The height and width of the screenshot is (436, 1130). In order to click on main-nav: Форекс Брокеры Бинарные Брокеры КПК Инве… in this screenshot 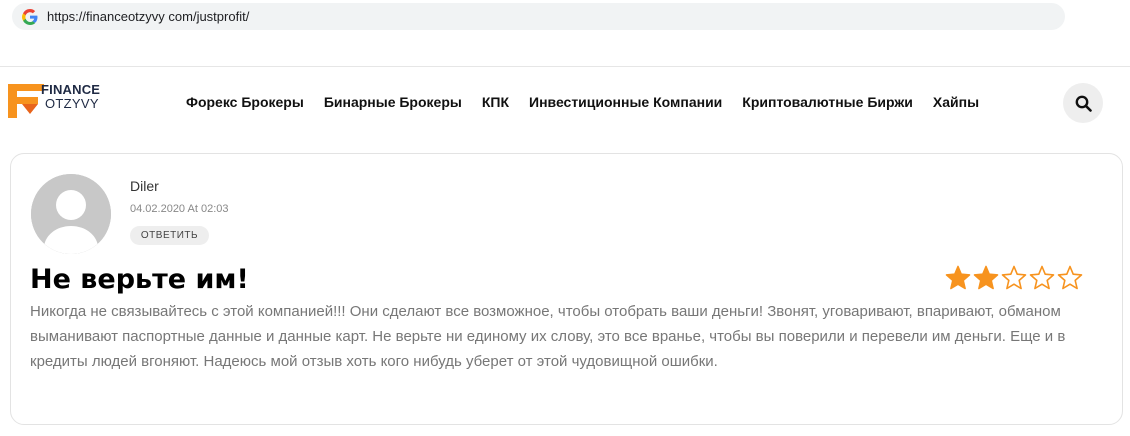, I will do `click(582, 103)`.